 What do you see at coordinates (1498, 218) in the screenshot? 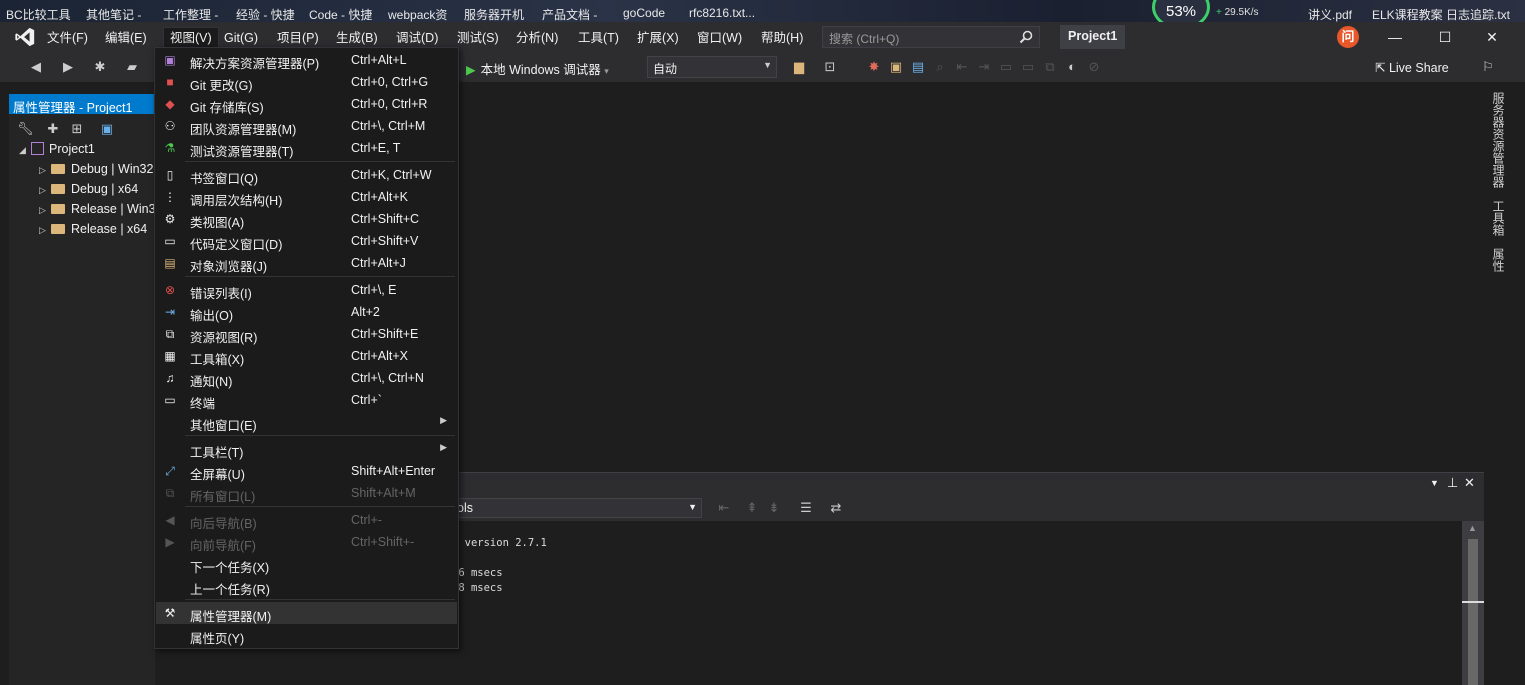
I see `tab-toolbox: 工具箱` at bounding box center [1498, 218].